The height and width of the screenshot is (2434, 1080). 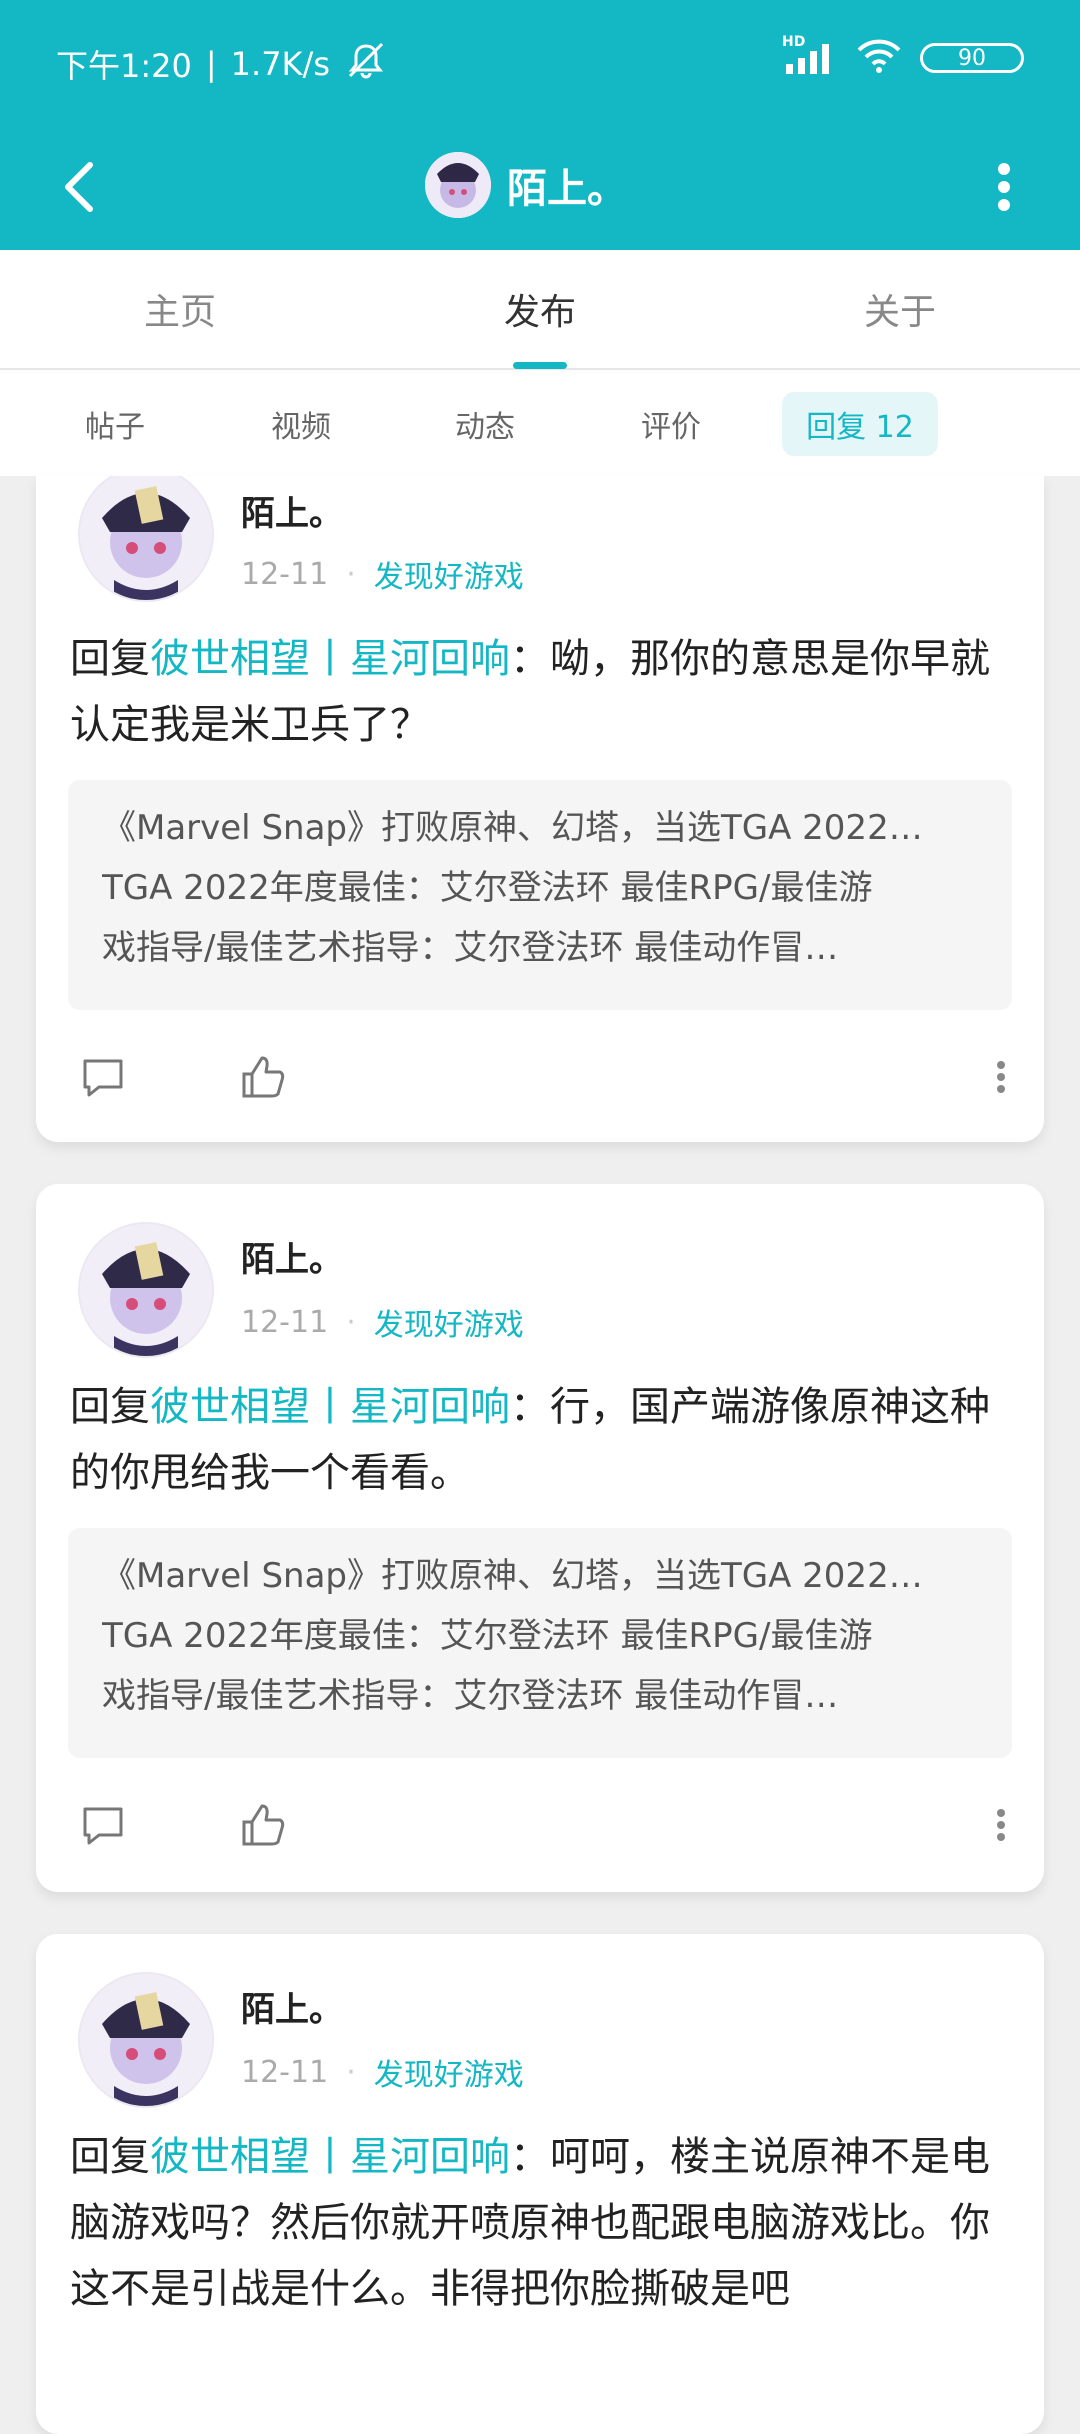 I want to click on tab-indicator, so click(x=540, y=365).